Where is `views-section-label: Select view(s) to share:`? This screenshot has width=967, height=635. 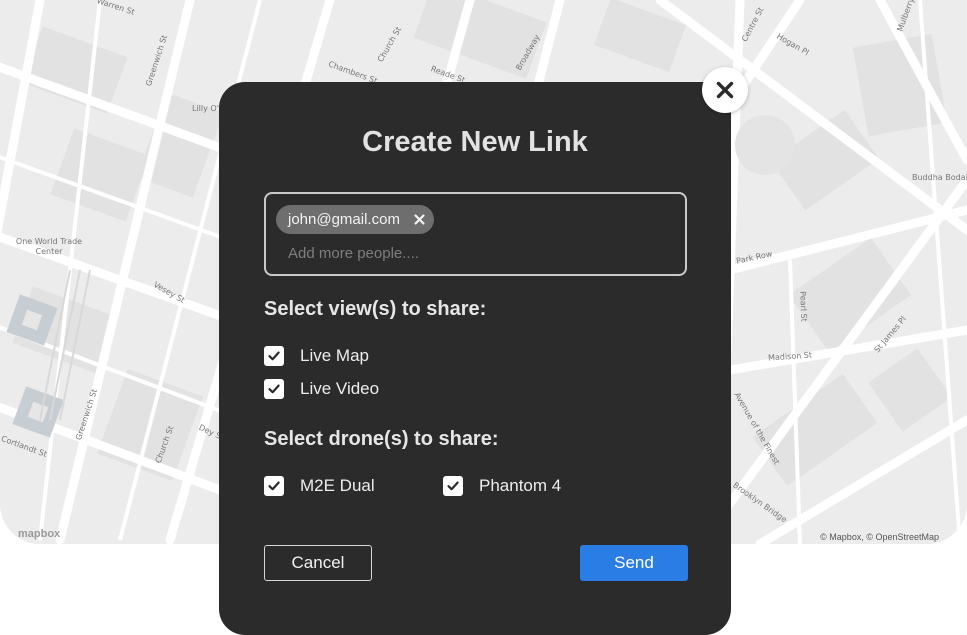 views-section-label: Select view(s) to share: is located at coordinates (375, 309).